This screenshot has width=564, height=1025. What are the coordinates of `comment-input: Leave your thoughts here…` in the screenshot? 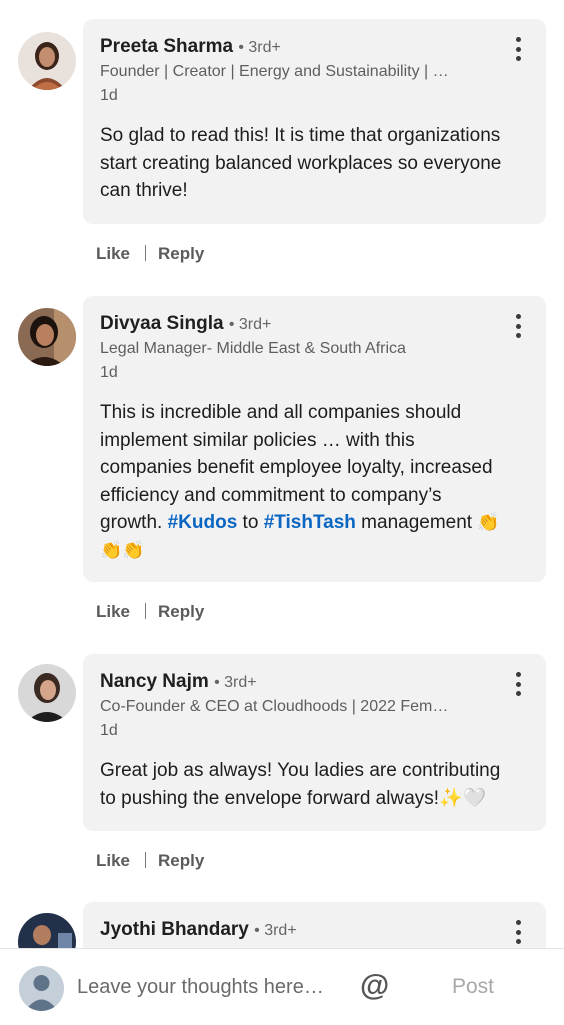 It's located at (200, 987).